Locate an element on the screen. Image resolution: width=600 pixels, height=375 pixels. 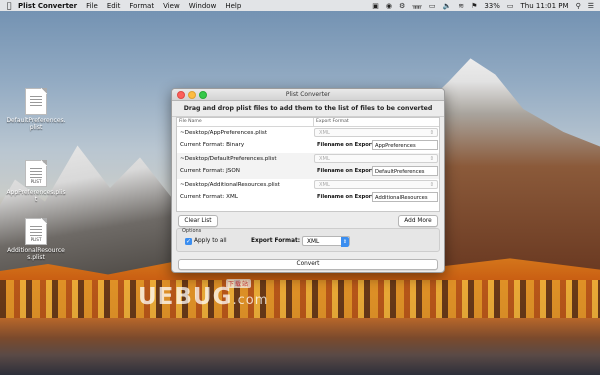
minimize-button is located at coordinates (192, 95).